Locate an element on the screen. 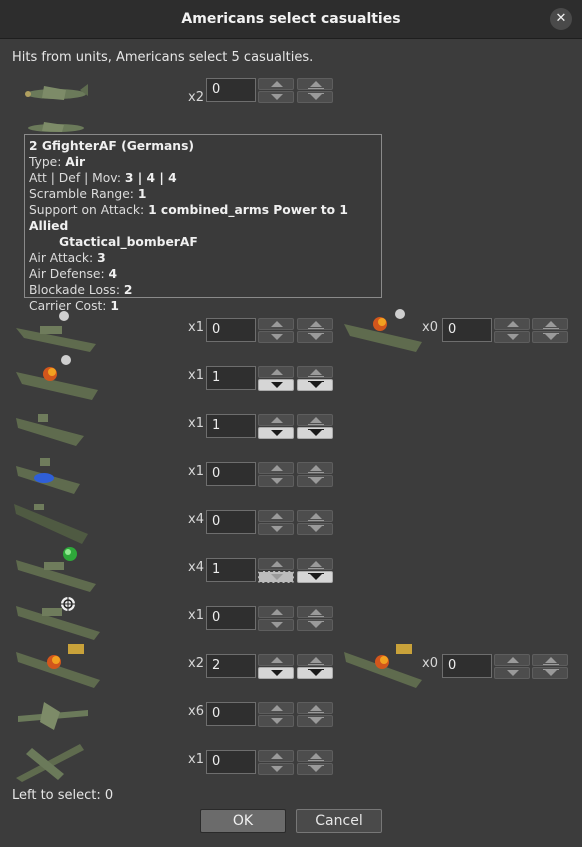  tooltip-air-defense: Air Defense: 4 is located at coordinates (73, 274).